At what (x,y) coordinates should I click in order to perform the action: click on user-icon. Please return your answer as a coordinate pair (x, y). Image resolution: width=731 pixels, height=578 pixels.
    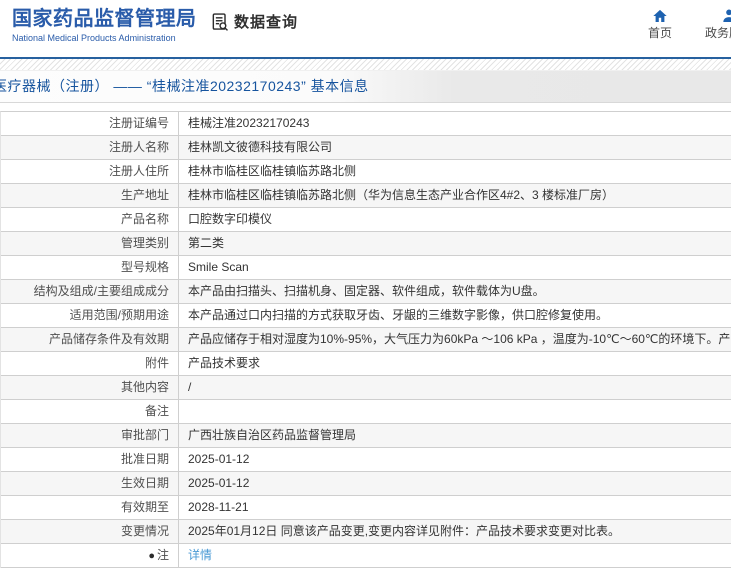
    Looking at the image, I should click on (717, 16).